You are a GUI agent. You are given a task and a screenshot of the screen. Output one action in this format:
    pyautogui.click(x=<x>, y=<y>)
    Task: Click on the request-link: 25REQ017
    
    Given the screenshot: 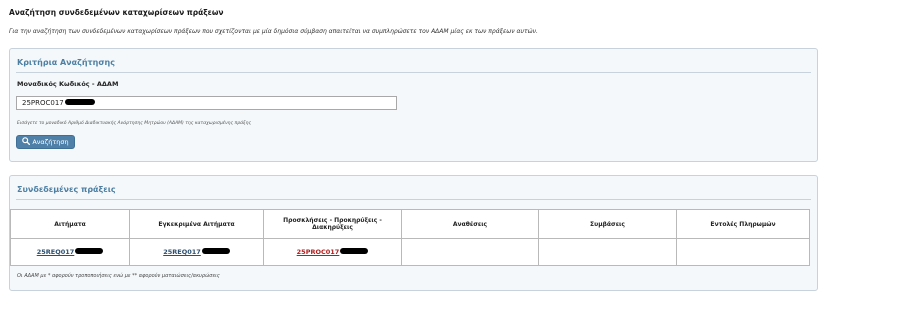 What is the action you would take?
    pyautogui.click(x=70, y=252)
    